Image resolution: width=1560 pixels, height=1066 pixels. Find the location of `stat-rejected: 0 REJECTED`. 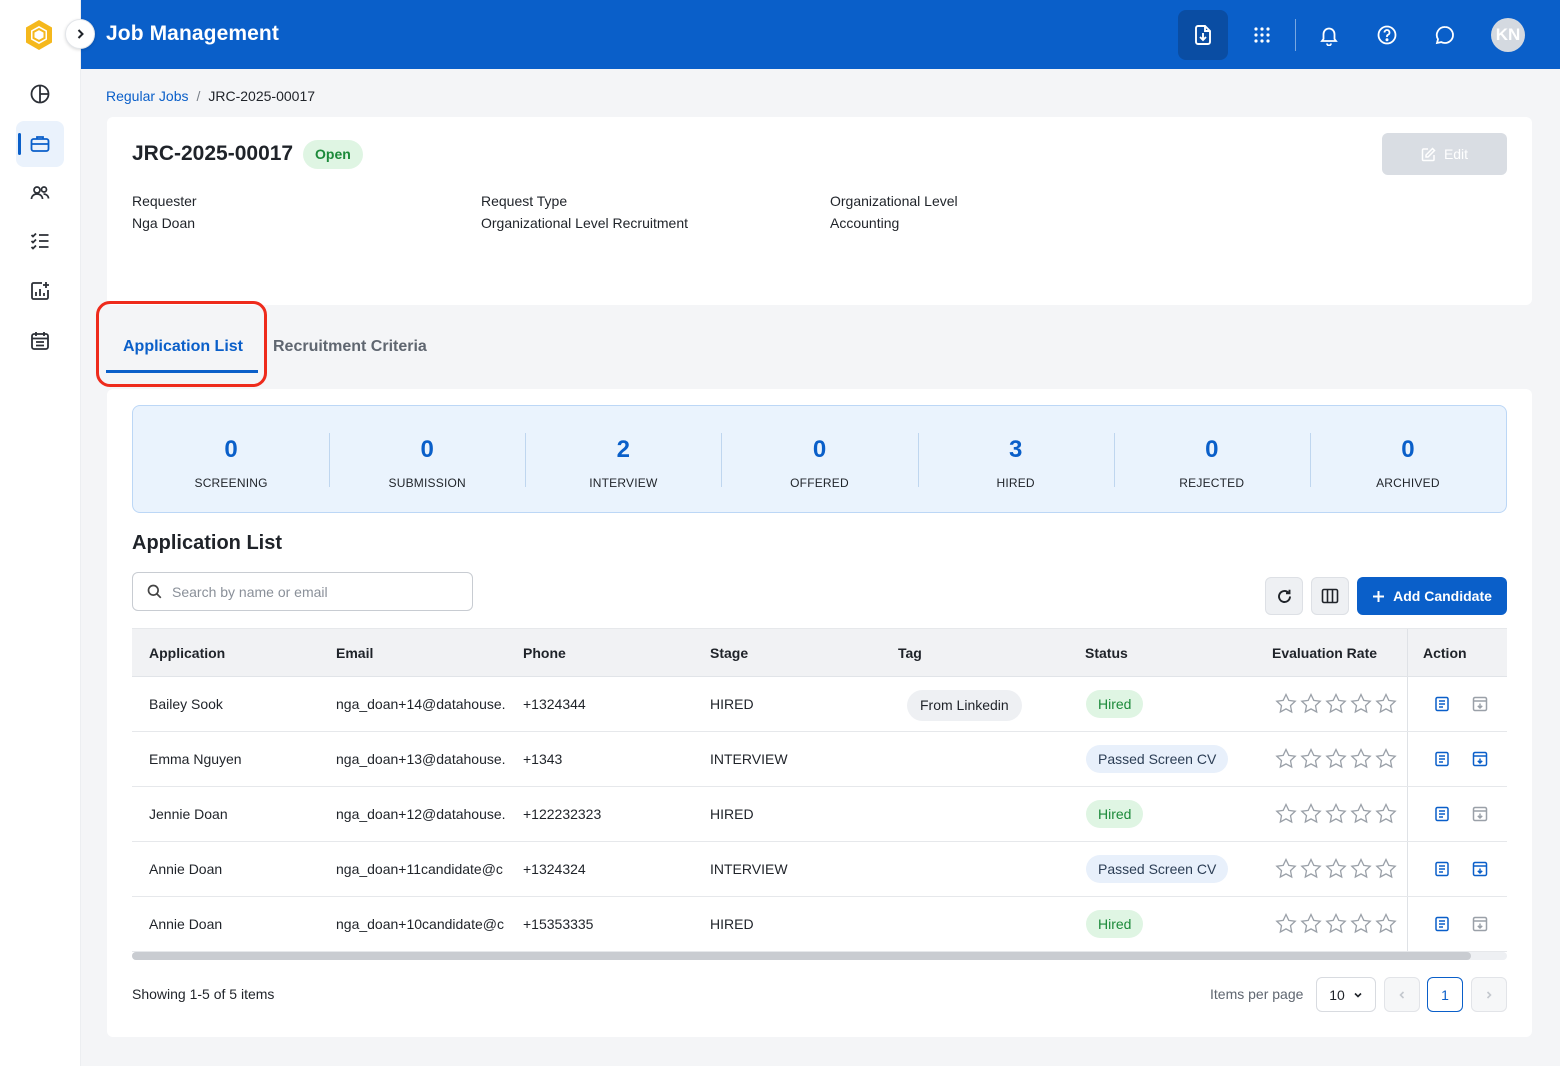

stat-rejected: 0 REJECTED is located at coordinates (1211, 459).